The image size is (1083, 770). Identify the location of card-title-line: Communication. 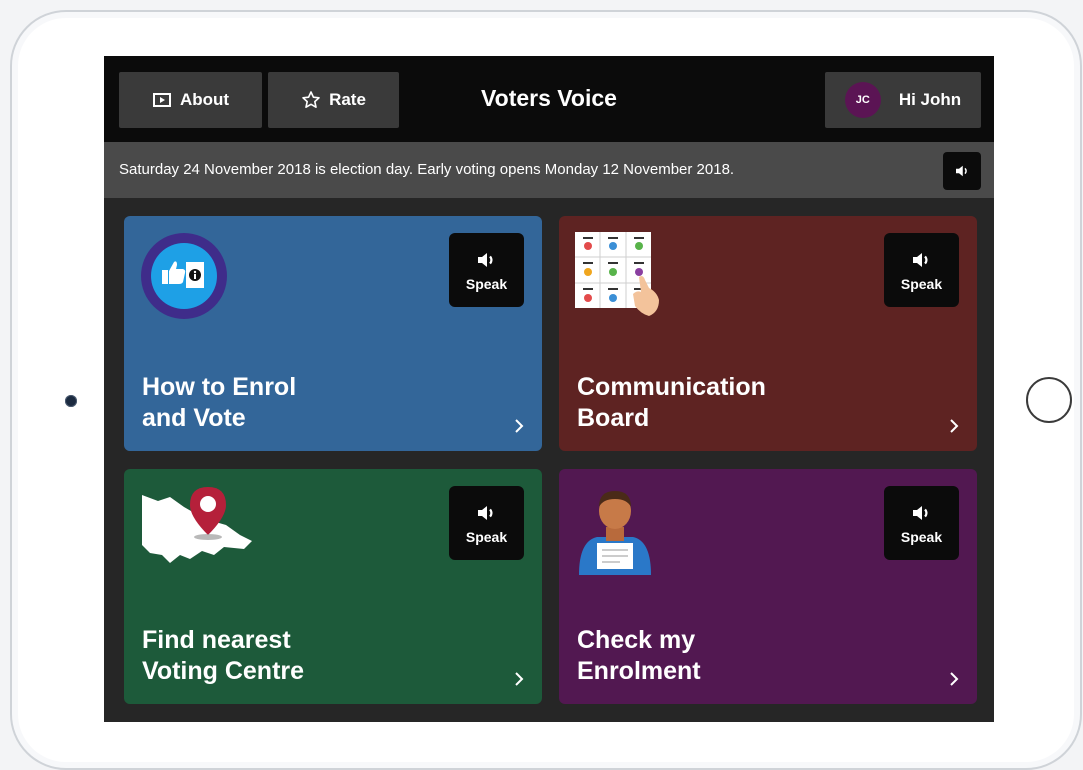
(671, 387).